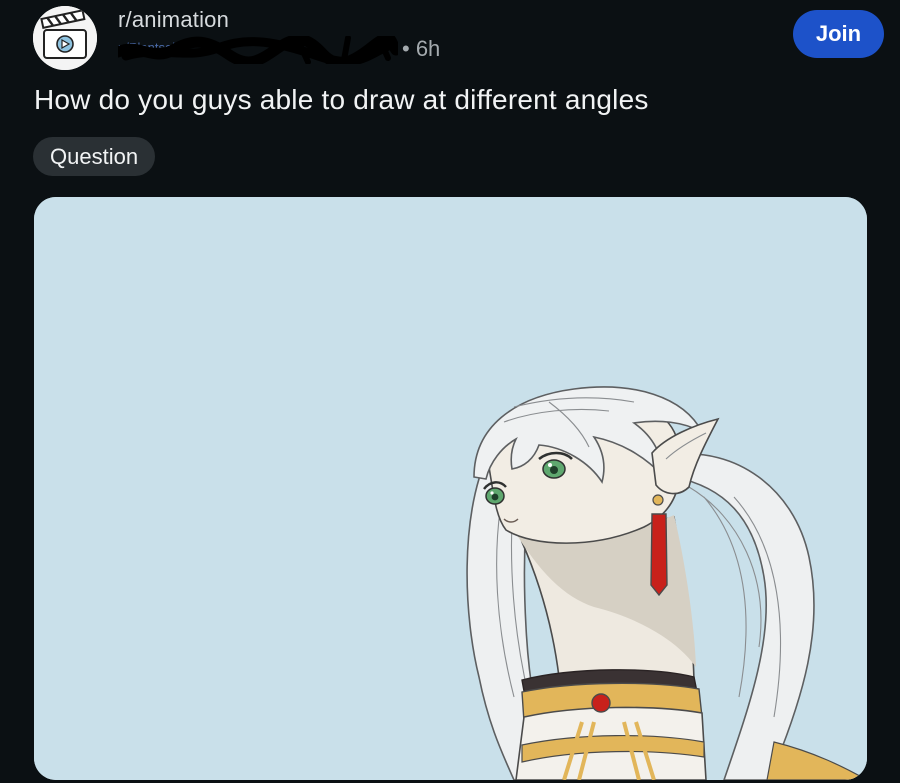  I want to click on flair-tag: Question, so click(94, 156).